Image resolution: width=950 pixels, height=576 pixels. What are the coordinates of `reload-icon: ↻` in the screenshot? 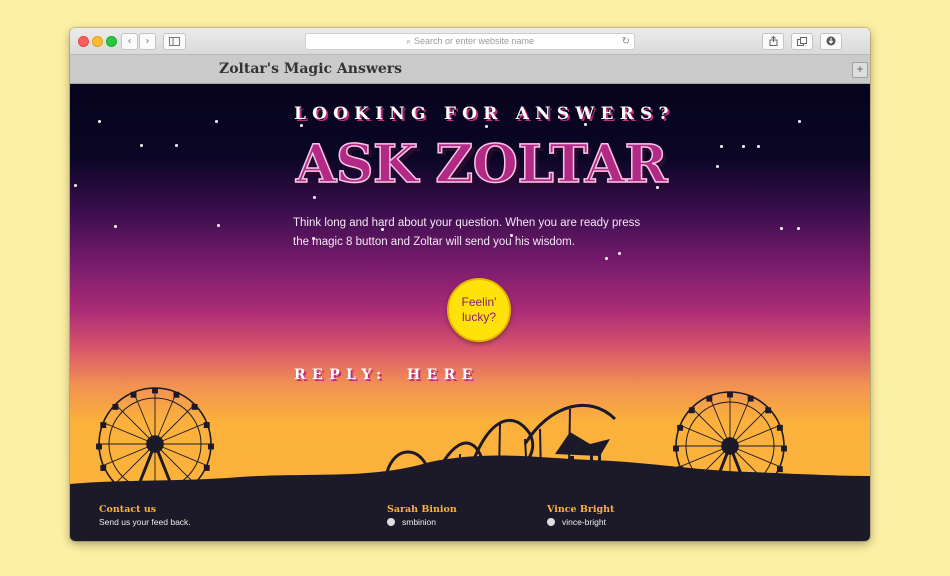 It's located at (626, 41).